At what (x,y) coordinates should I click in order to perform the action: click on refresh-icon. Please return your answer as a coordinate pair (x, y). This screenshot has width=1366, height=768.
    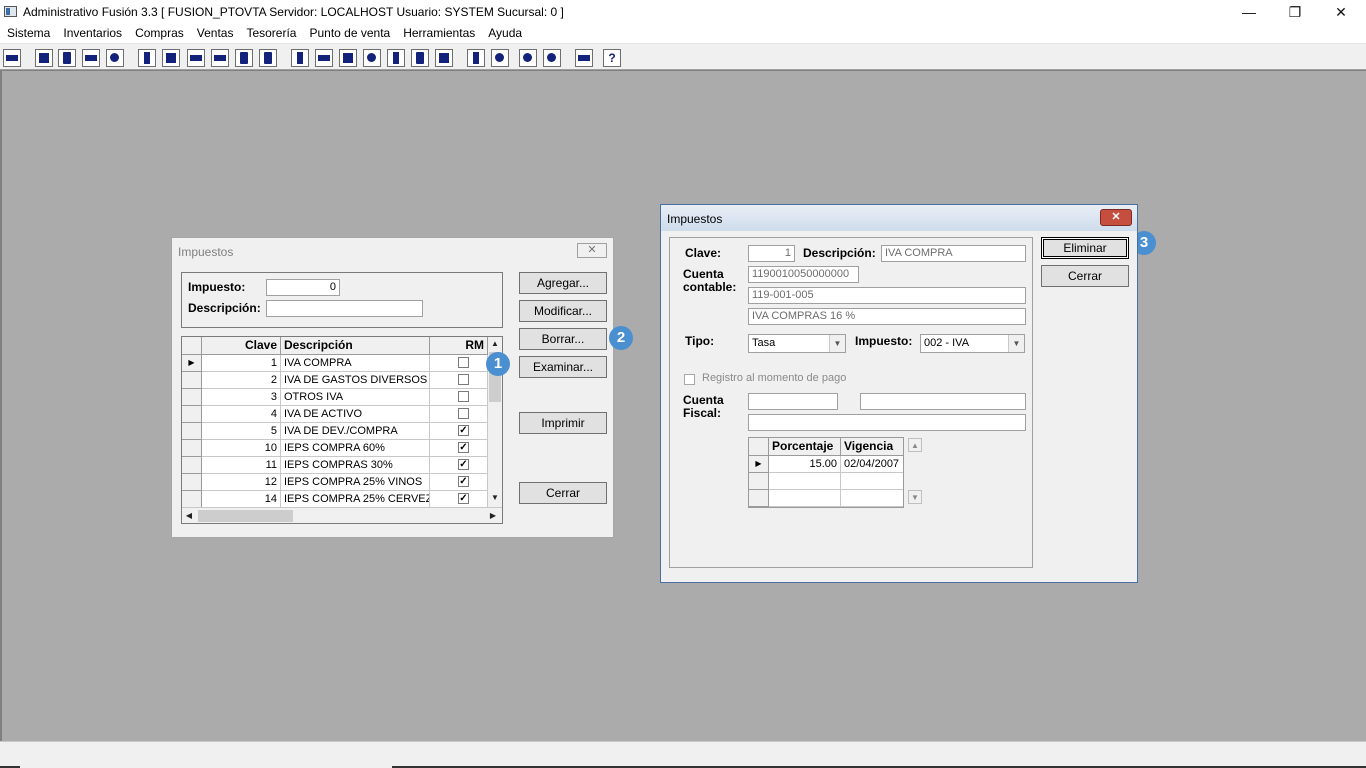
    Looking at the image, I should click on (528, 58).